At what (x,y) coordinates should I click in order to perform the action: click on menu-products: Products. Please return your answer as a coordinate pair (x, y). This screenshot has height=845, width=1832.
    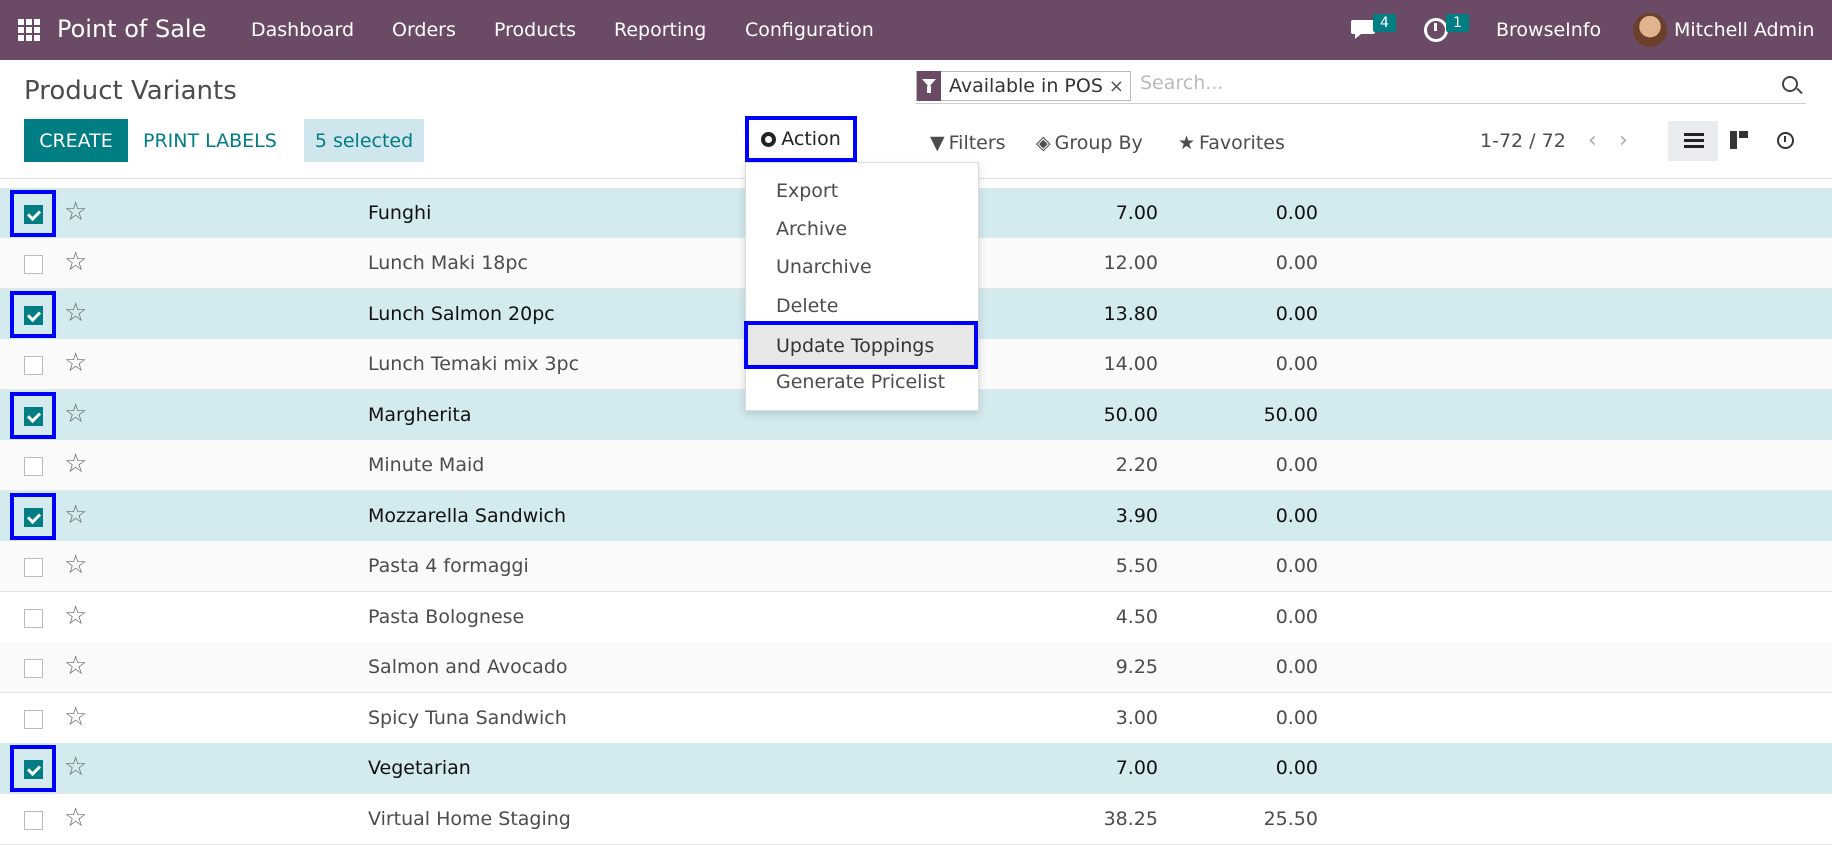
    Looking at the image, I should click on (535, 30).